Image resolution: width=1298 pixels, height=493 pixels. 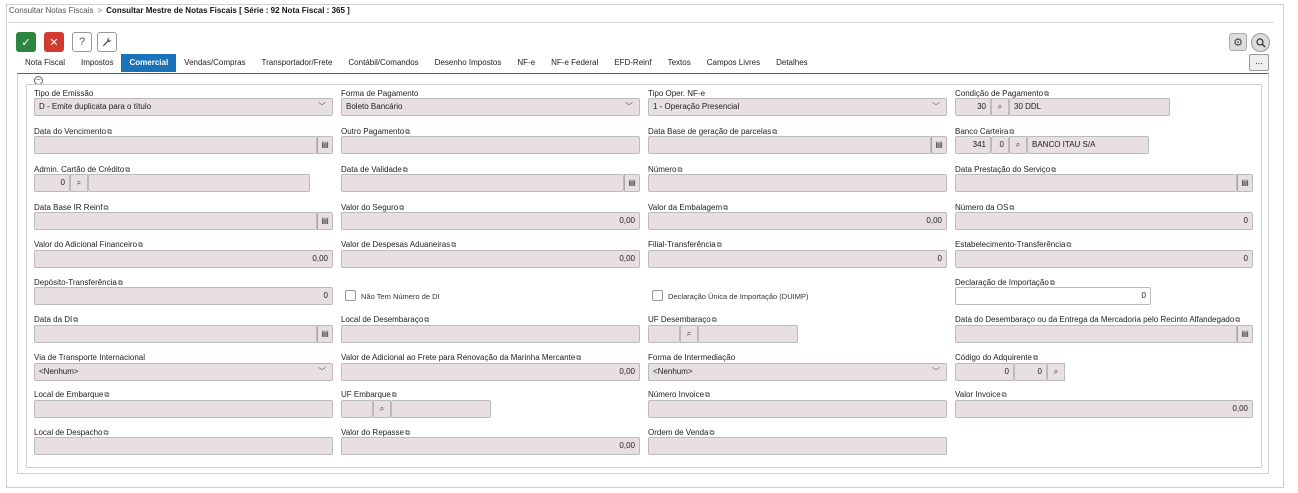 I want to click on tab-detalhes: Detalhes, so click(x=792, y=63).